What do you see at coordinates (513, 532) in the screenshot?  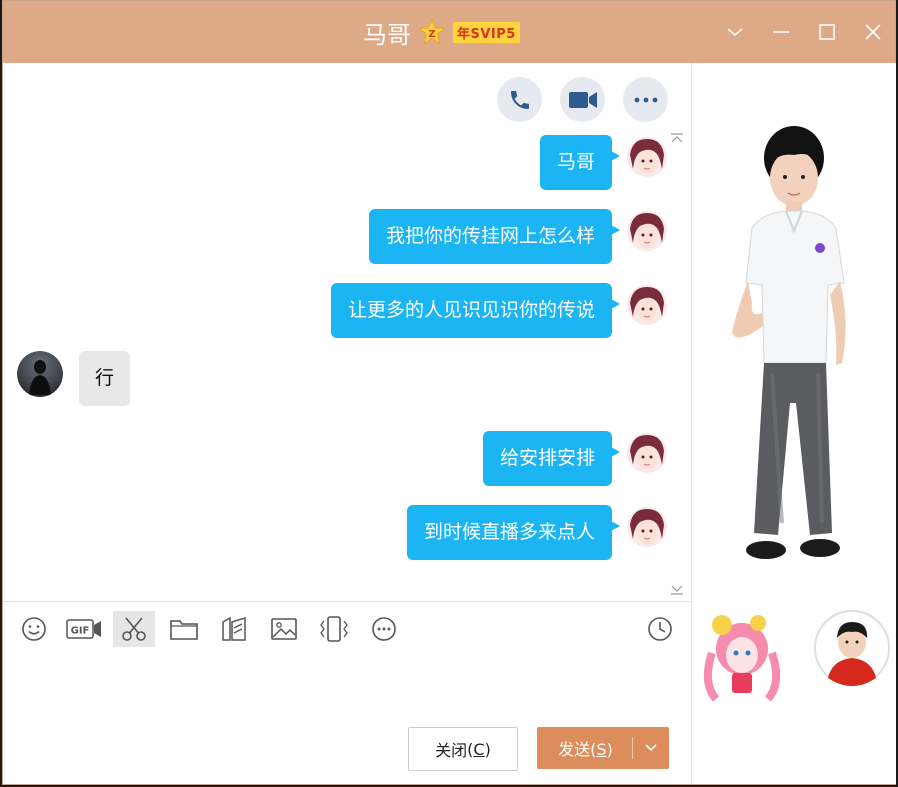 I see `message-bubble: 到时候直播多来点人` at bounding box center [513, 532].